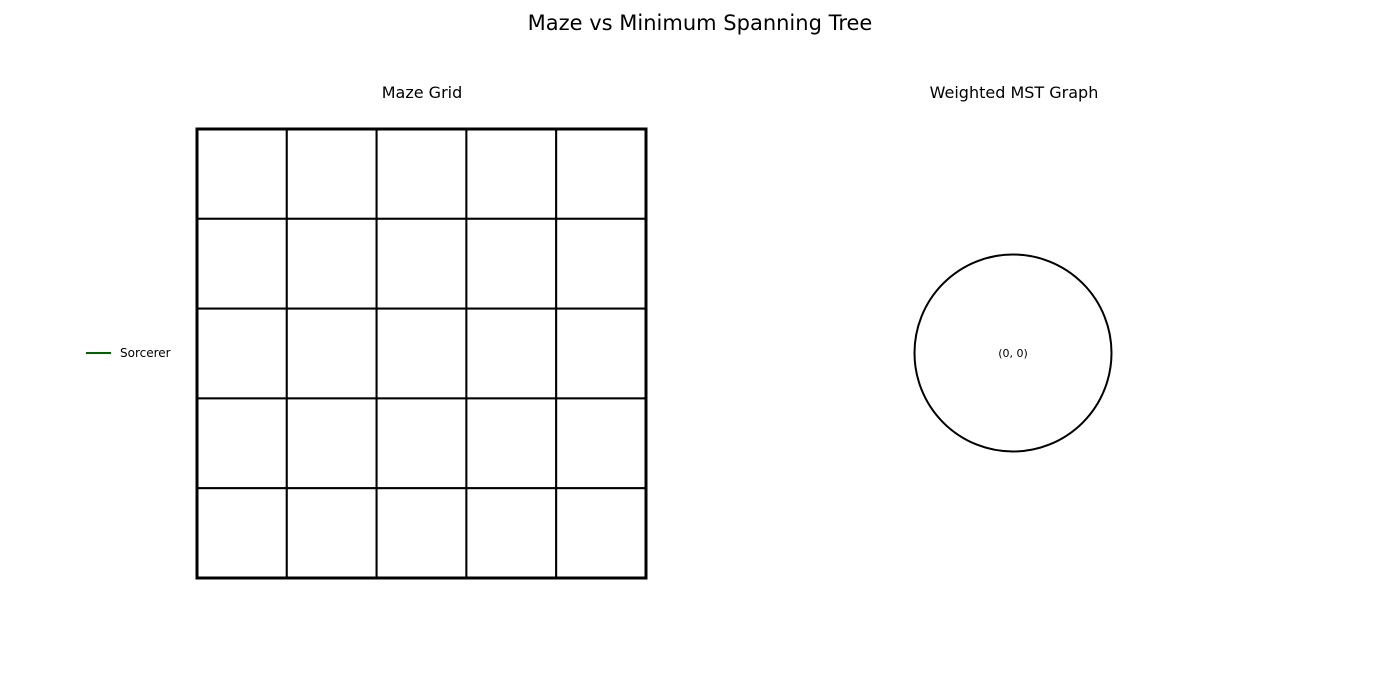 This screenshot has height=700, width=1400. I want to click on mst-node-label: (0, 0), so click(1013, 353).